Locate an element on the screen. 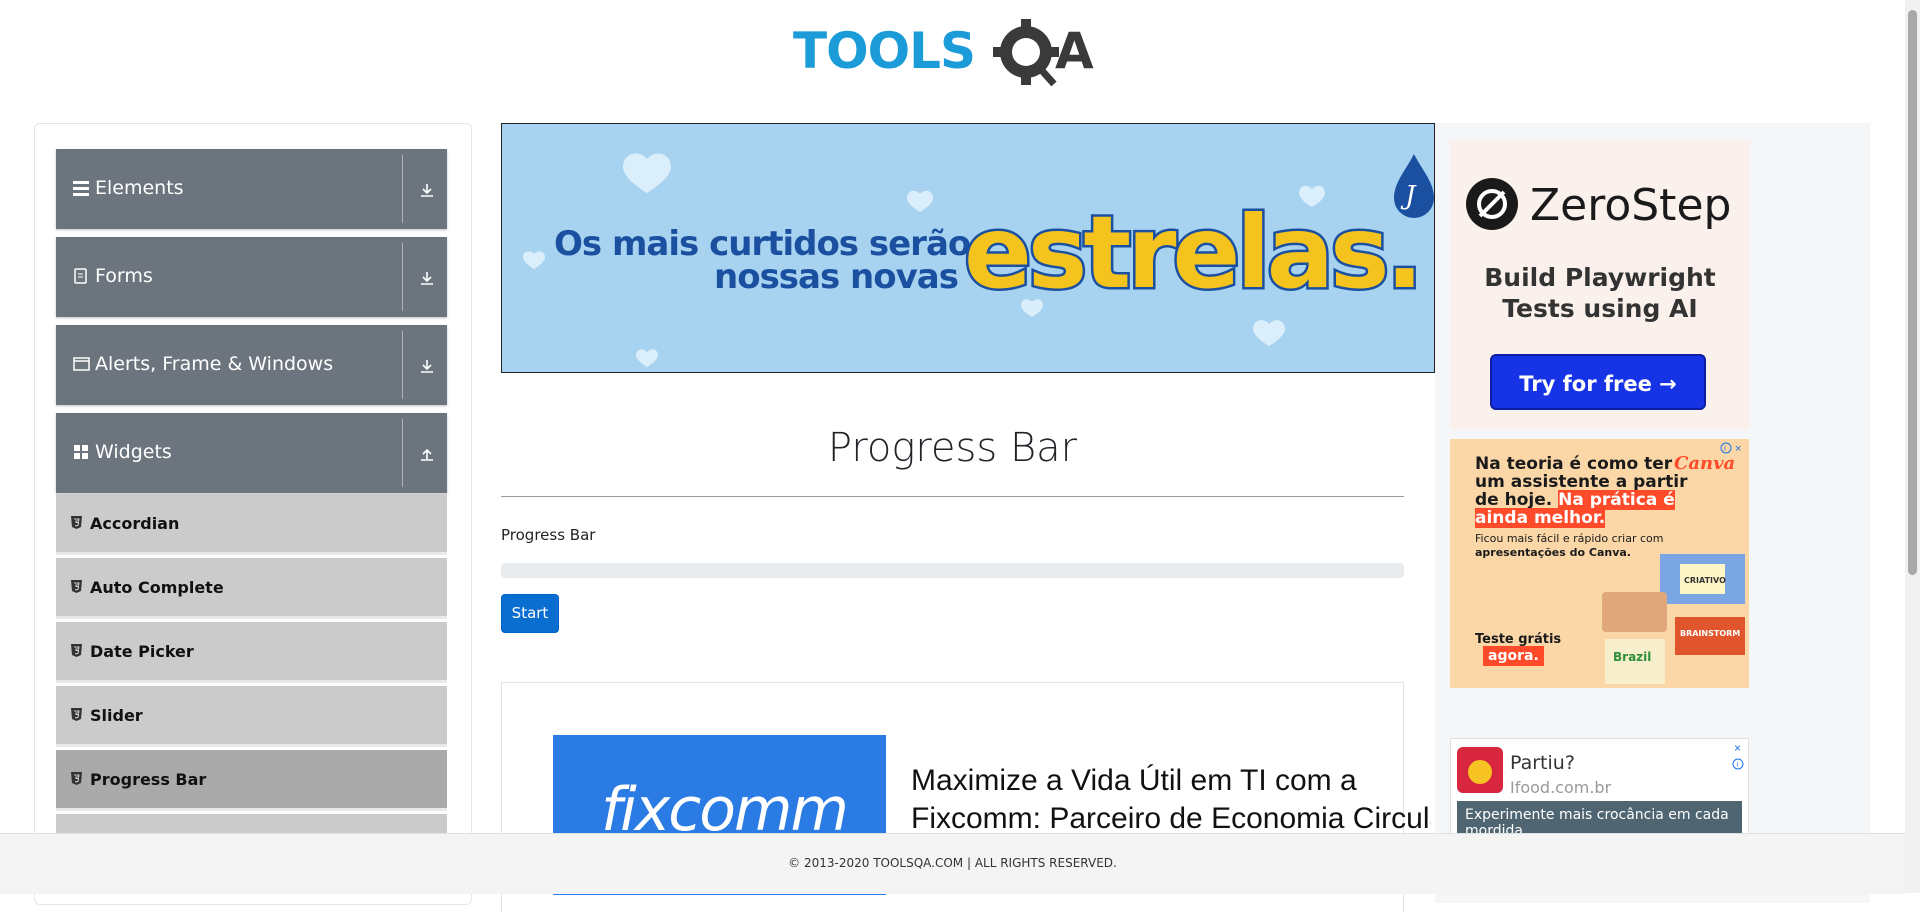 This screenshot has height=912, width=1920. sidebar-item-label: Auto Complete is located at coordinates (157, 587).